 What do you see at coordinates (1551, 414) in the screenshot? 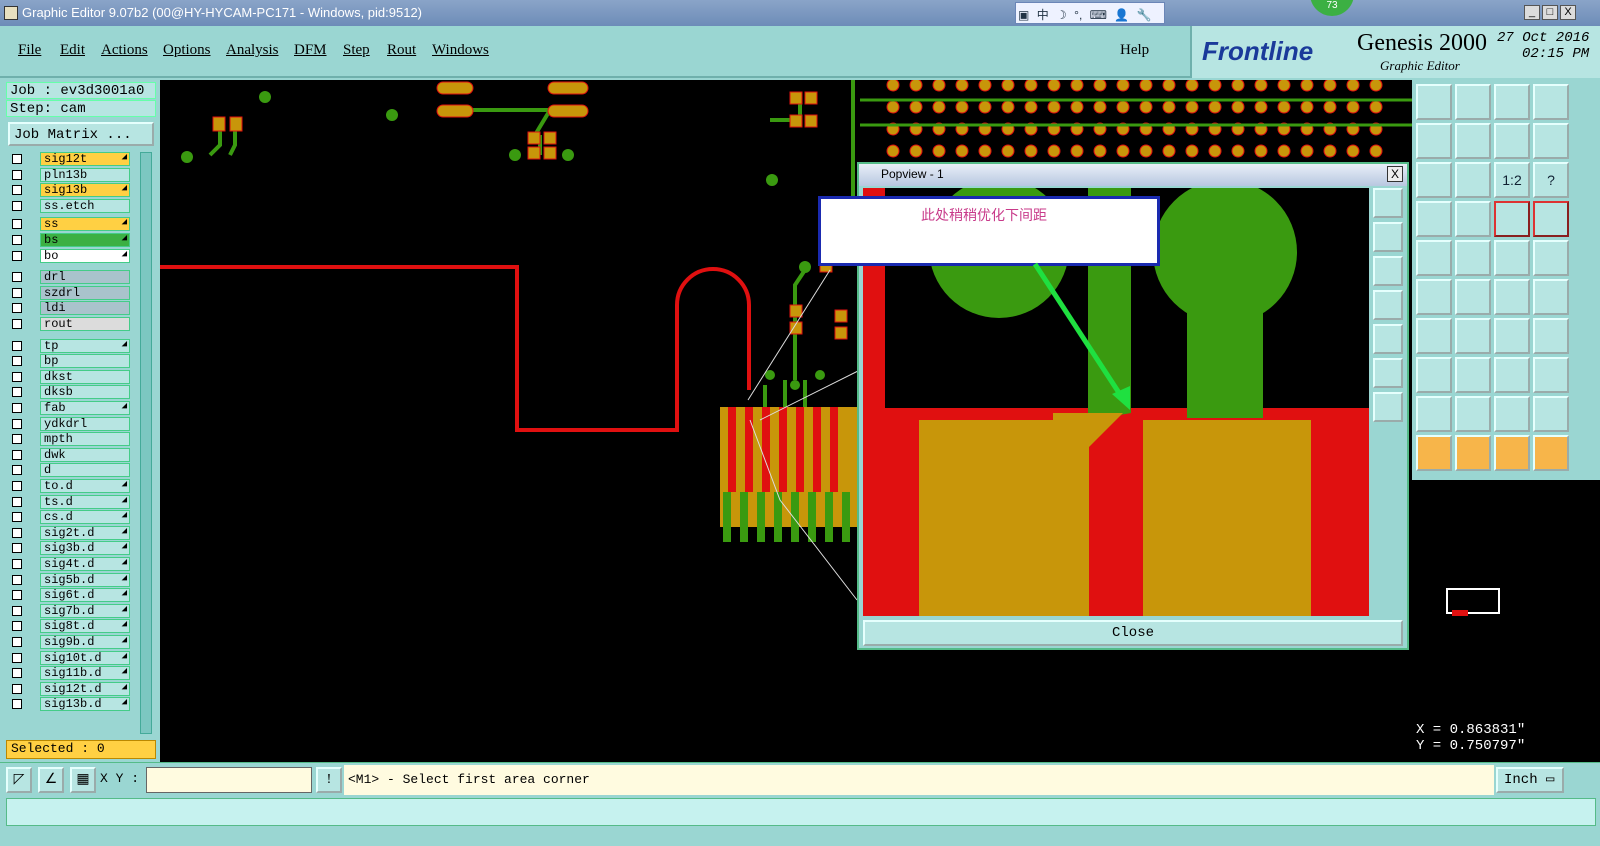
I see `tool-tri-d-icon` at bounding box center [1551, 414].